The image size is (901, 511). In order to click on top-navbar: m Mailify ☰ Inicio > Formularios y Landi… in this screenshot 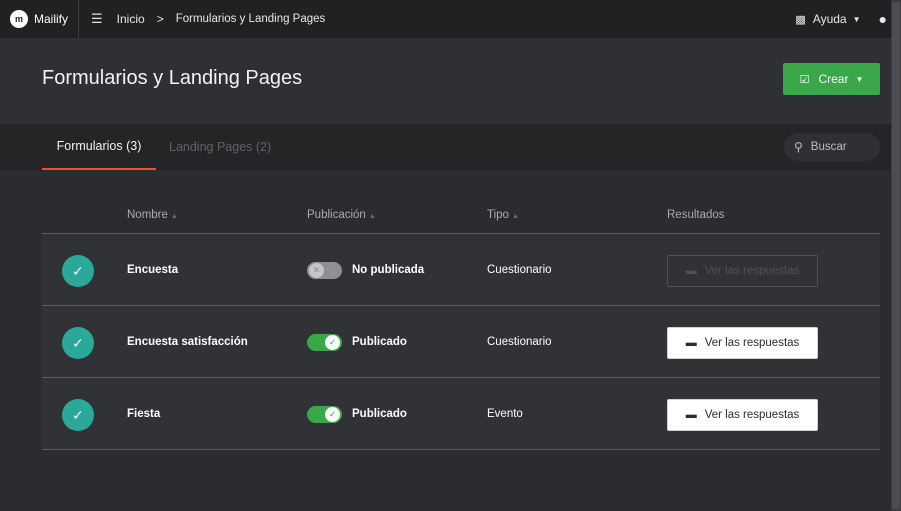, I will do `click(445, 19)`.